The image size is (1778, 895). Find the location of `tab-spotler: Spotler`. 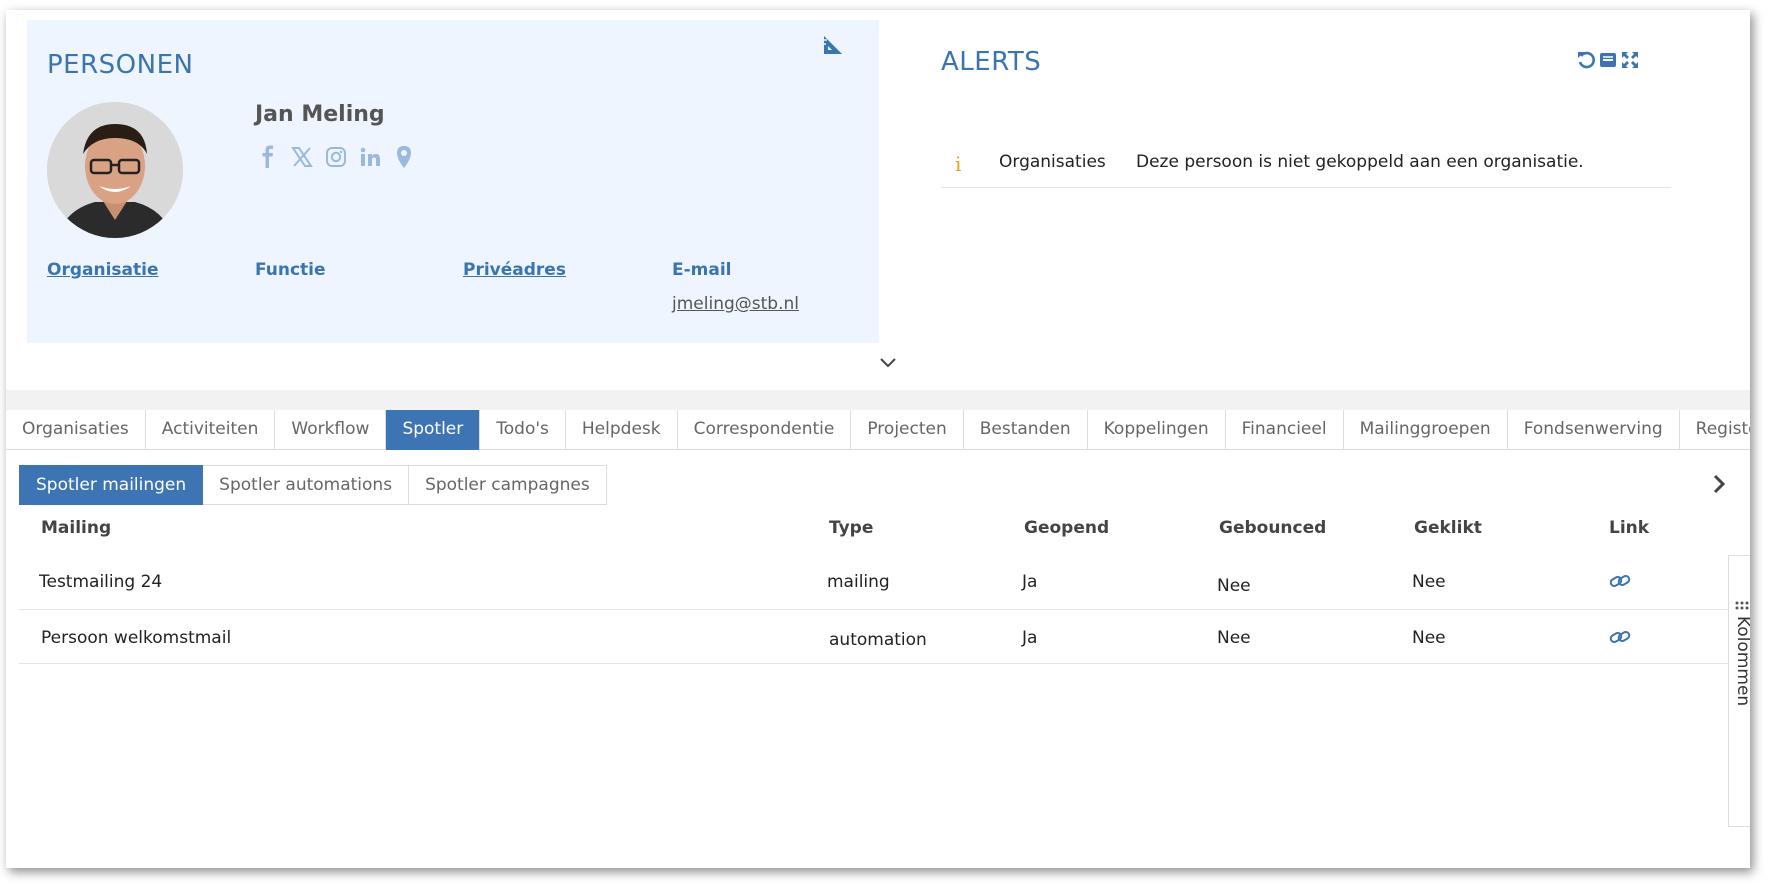

tab-spotler: Spotler is located at coordinates (433, 430).